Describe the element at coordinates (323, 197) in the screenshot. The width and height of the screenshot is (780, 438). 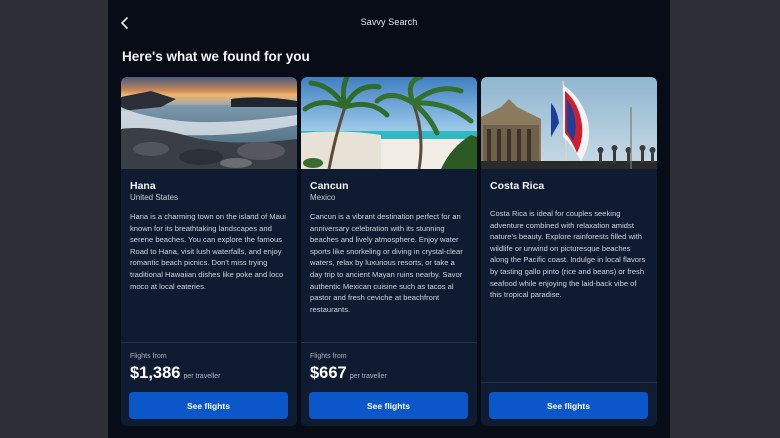
I see `destination-country: Mexico` at that location.